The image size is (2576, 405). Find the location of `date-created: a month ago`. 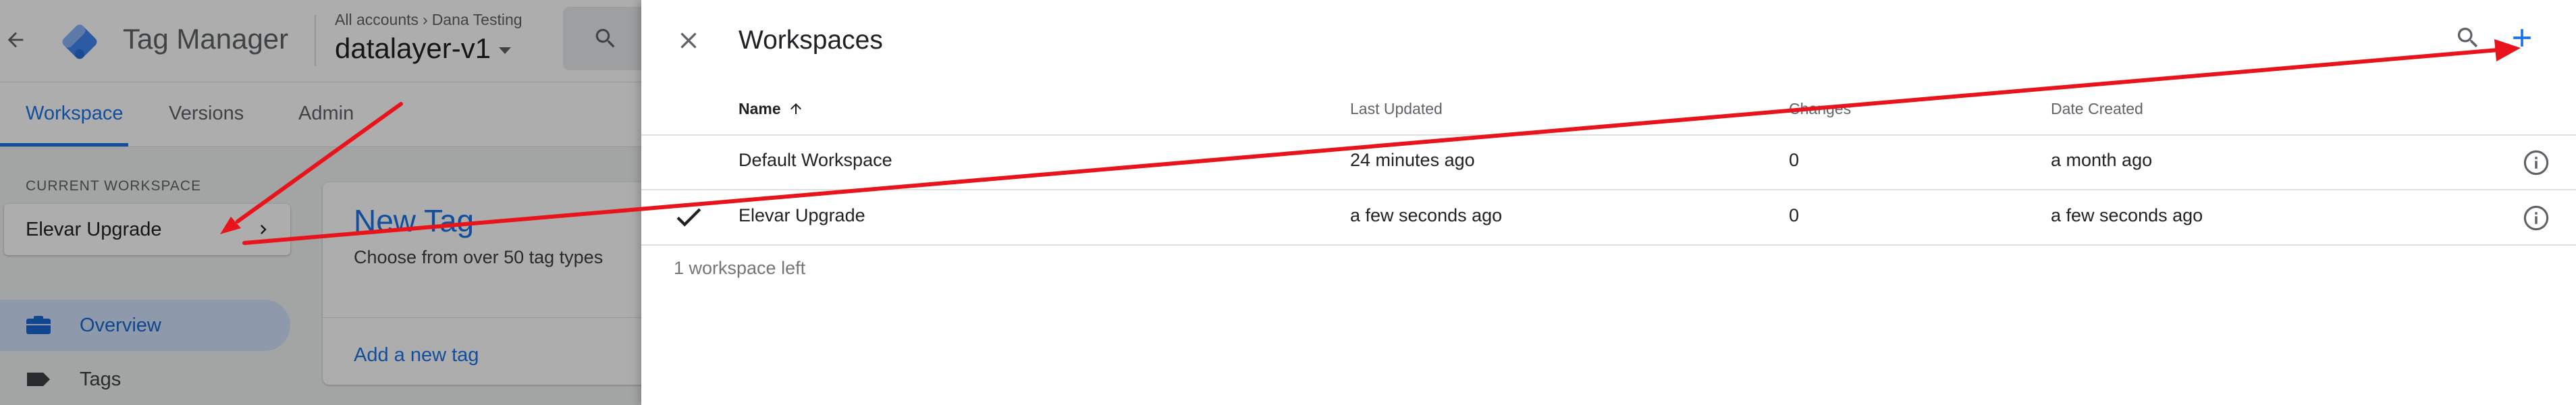

date-created: a month ago is located at coordinates (2102, 160).